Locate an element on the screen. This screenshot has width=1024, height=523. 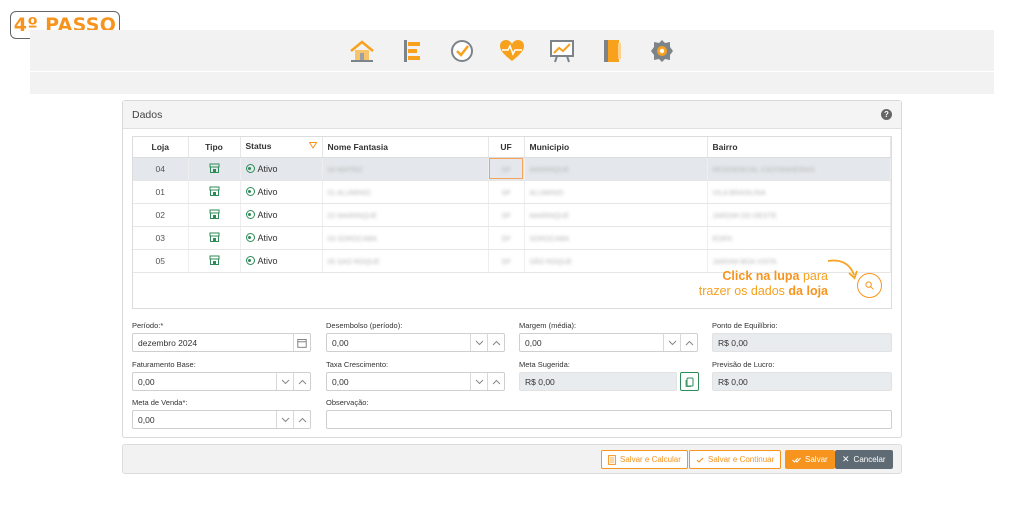
desembolso-input: 0,00 is located at coordinates (415, 342).